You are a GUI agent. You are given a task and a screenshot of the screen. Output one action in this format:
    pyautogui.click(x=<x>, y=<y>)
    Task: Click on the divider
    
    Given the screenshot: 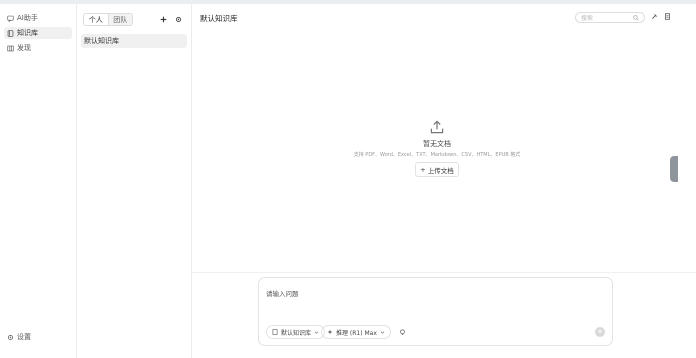 What is the action you would take?
    pyautogui.click(x=444, y=272)
    